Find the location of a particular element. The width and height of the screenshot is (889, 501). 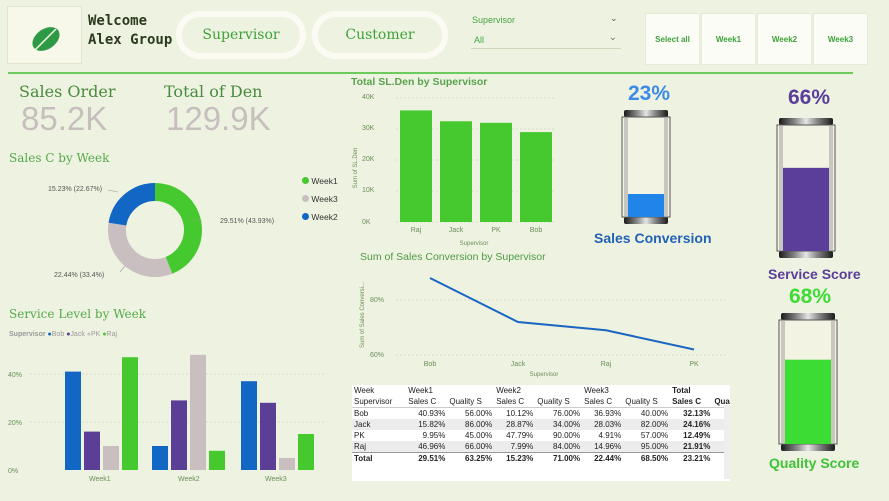

legend-raj: Raj is located at coordinates (112, 334).